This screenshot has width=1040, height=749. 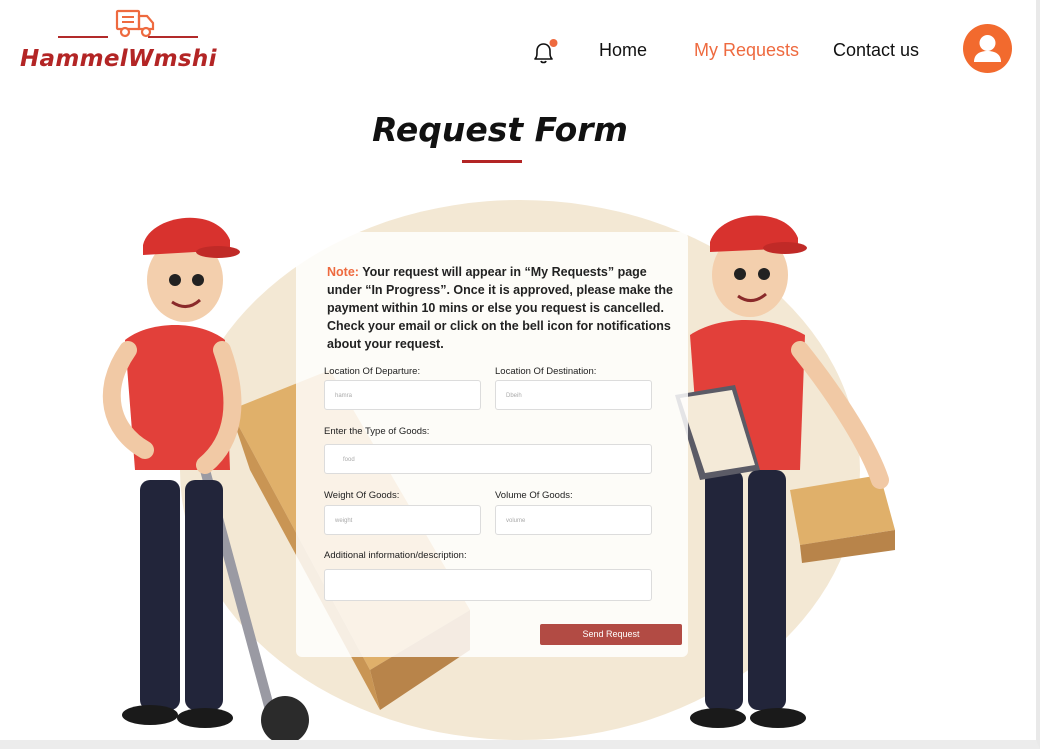 I want to click on info-label: Additional information/description:, so click(x=395, y=555).